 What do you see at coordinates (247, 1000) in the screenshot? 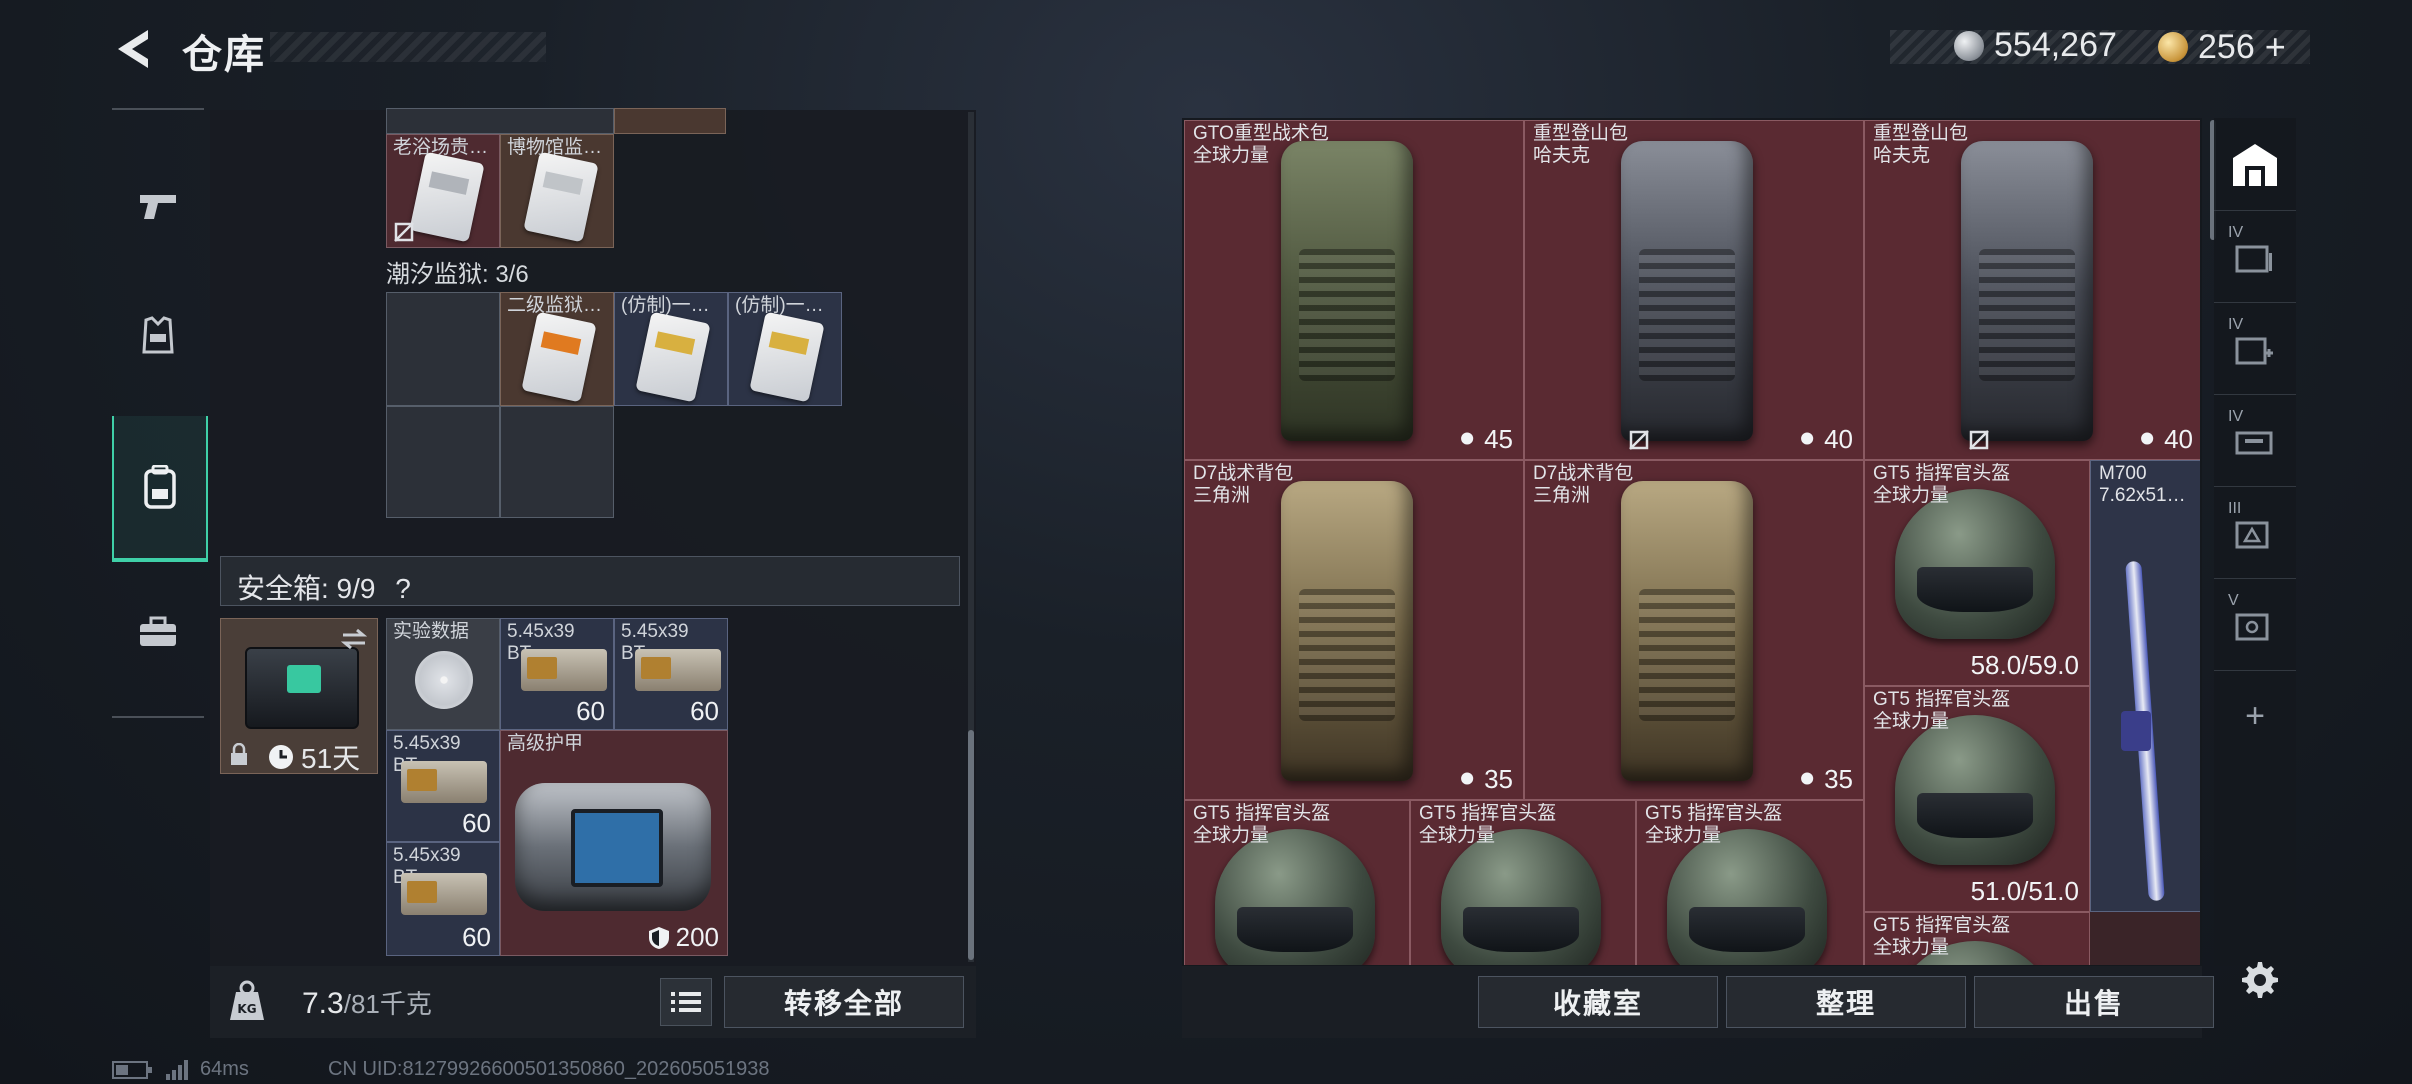
I see `weight-kg-icon: KG` at bounding box center [247, 1000].